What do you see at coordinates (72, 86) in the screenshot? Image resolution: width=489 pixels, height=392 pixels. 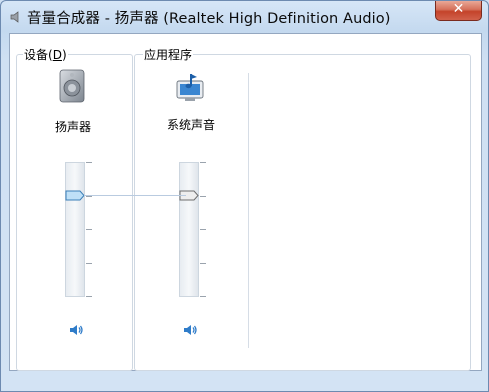 I see `speaker-device-icon` at bounding box center [72, 86].